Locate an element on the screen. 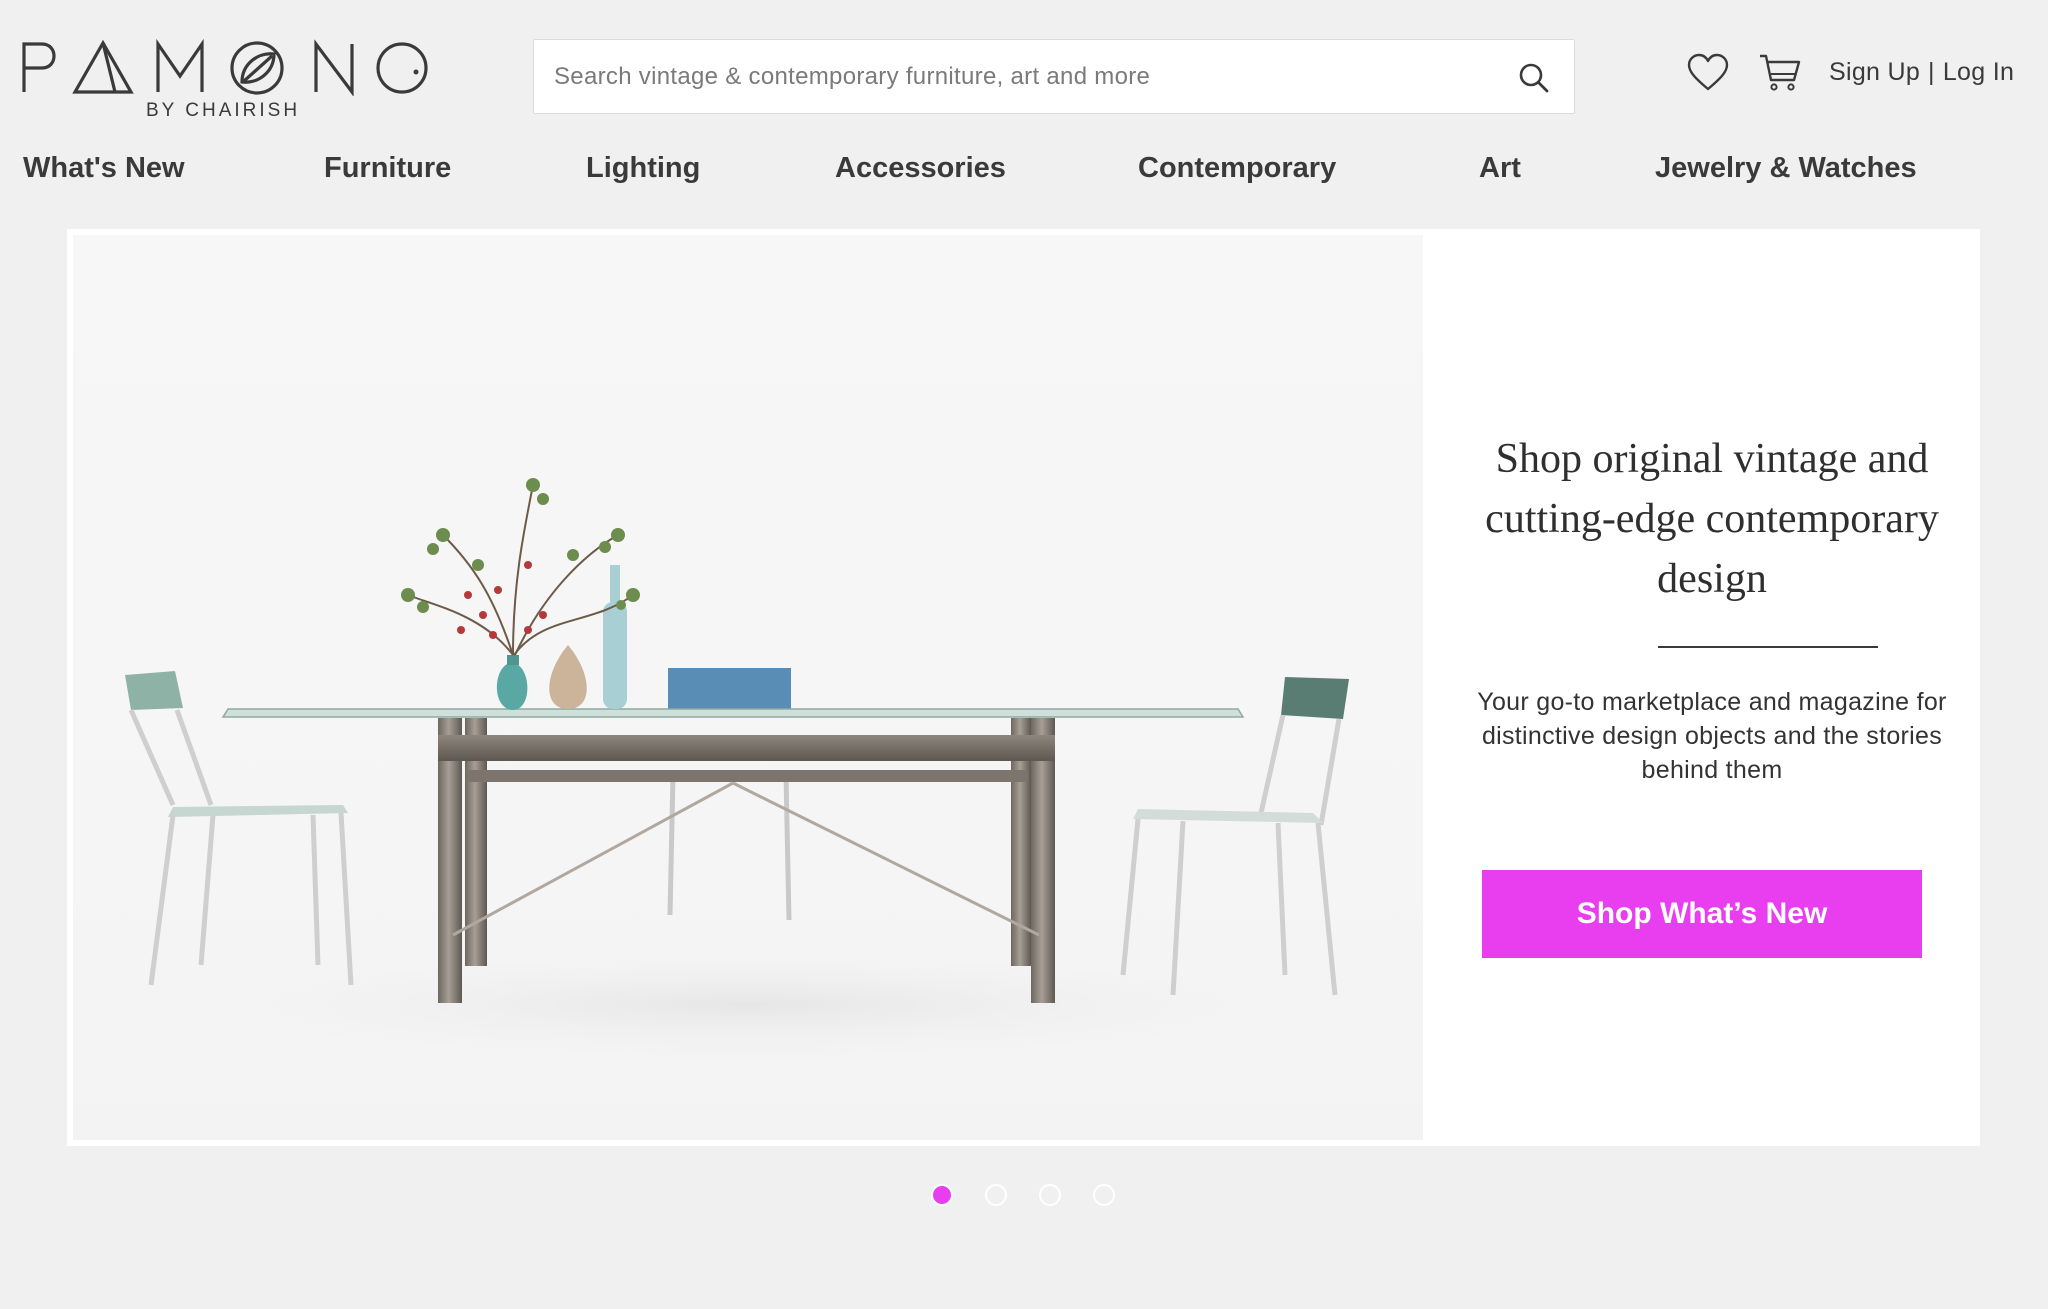  nav-item-art: Art is located at coordinates (1500, 168).